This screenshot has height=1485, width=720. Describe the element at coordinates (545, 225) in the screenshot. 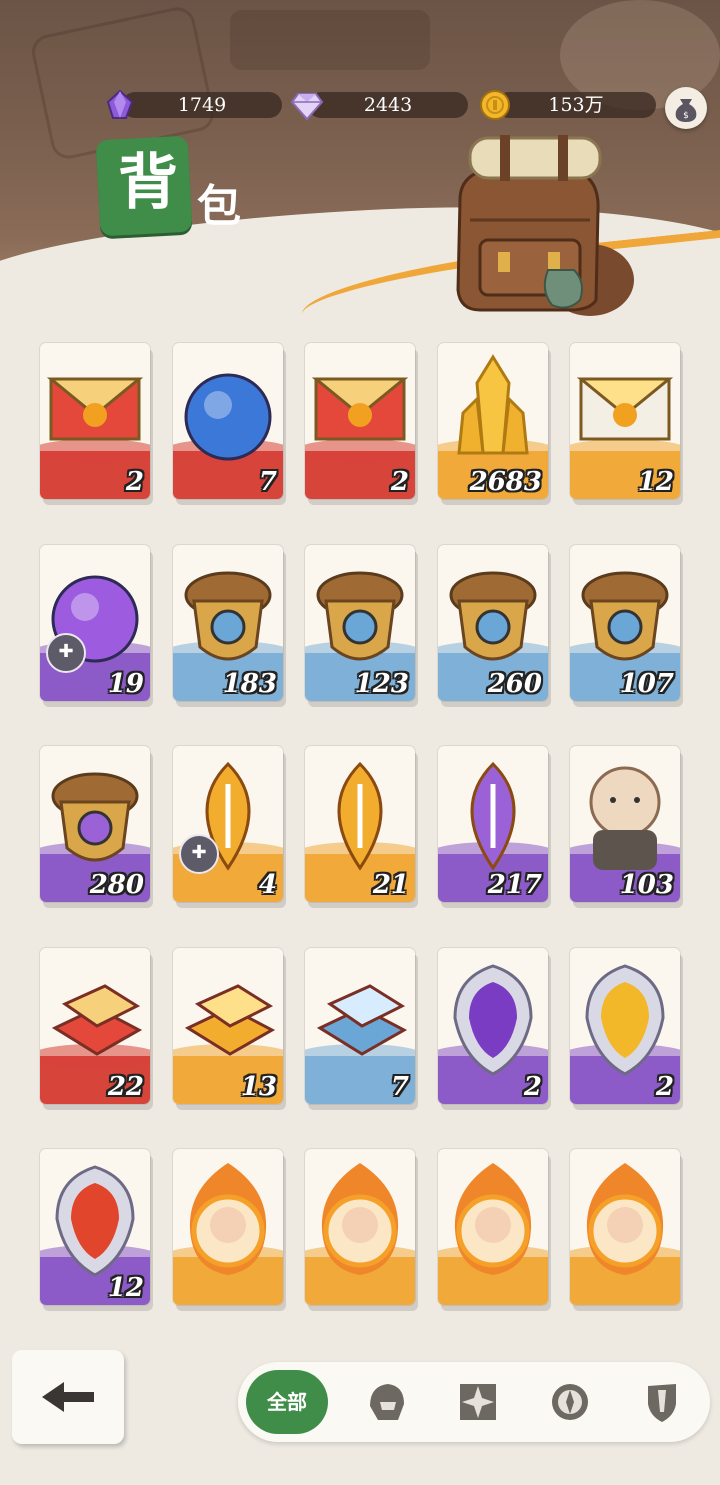

I see `backpack-icon` at that location.